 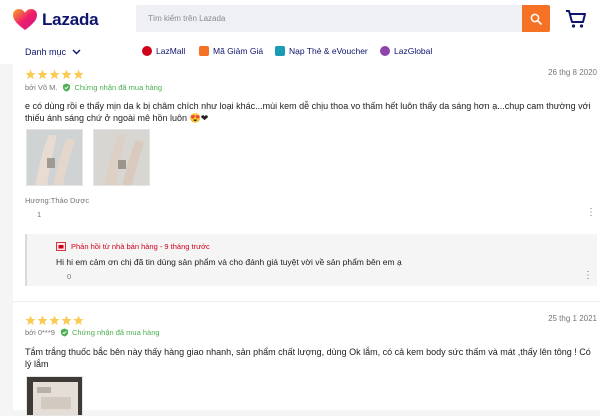 I want to click on search-button, so click(x=536, y=18).